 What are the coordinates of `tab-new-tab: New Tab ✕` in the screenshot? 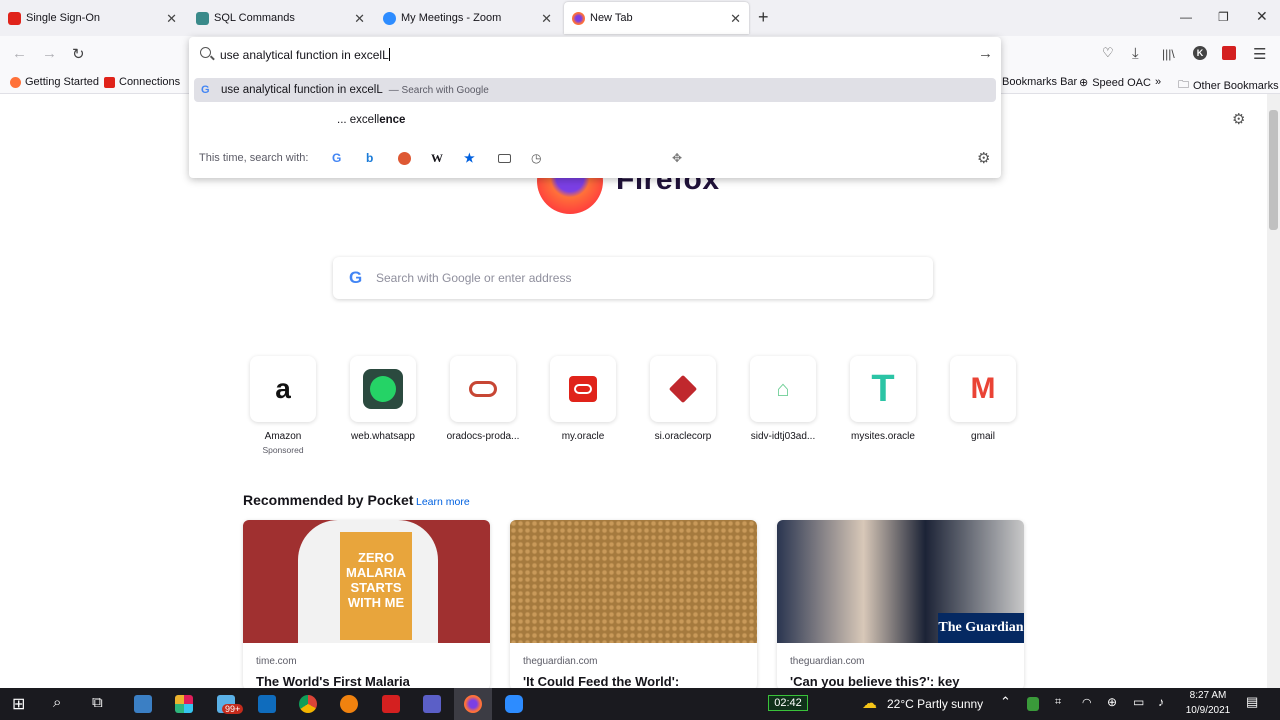 It's located at (656, 18).